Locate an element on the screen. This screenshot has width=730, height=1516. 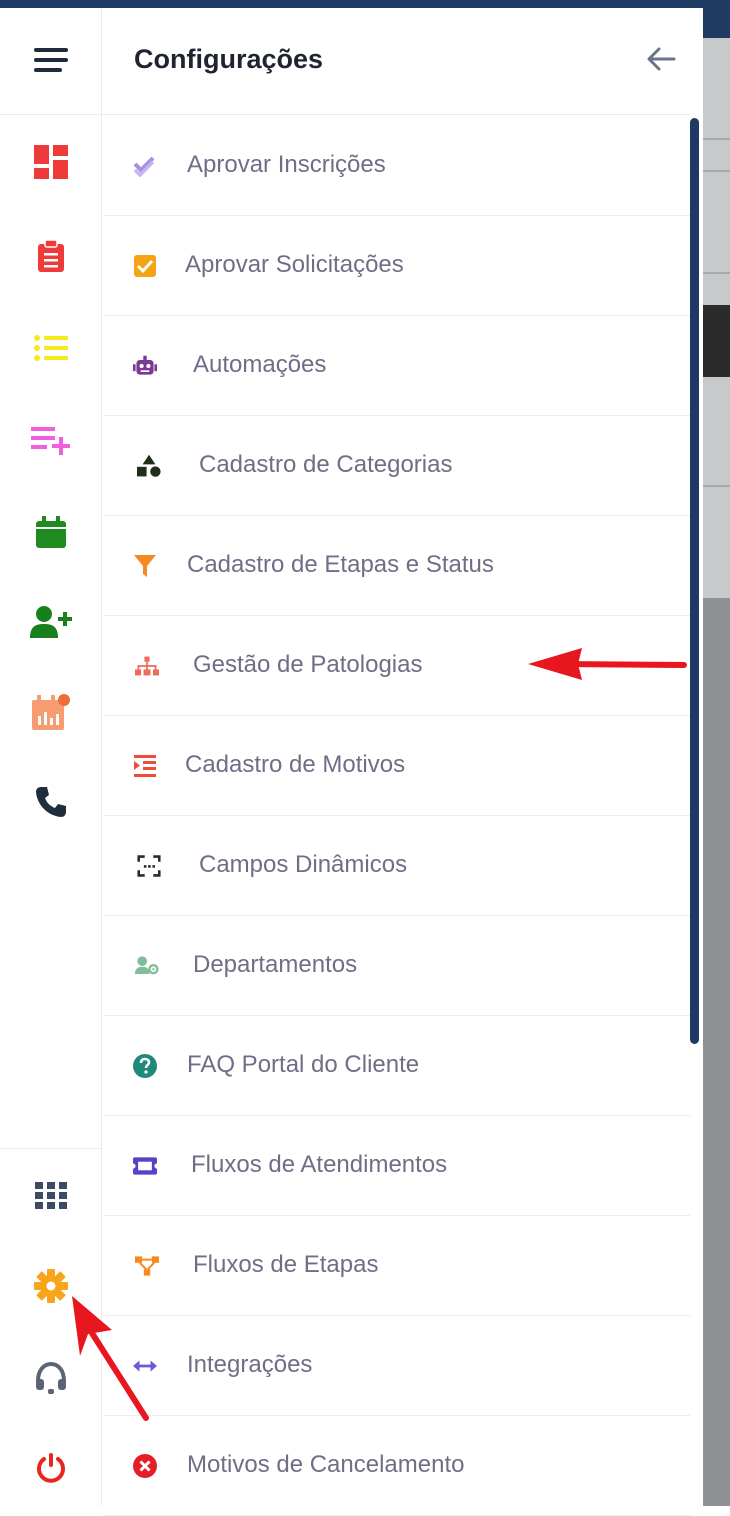
menu-item-label: Aprovar Solicitações is located at coordinates (294, 264).